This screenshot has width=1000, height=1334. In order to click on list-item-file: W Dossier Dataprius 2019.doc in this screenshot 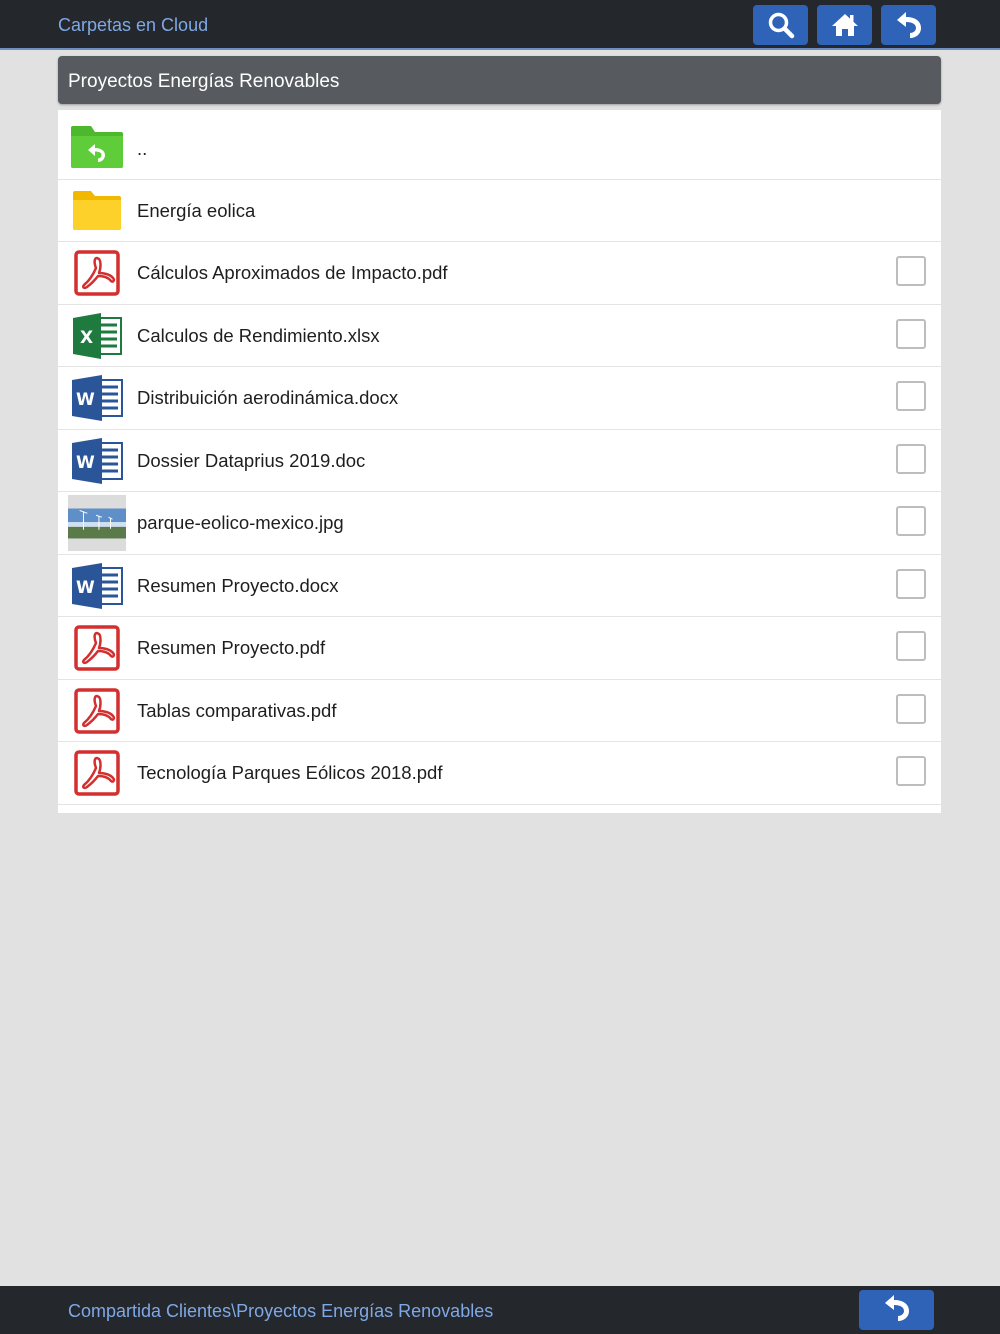, I will do `click(499, 461)`.